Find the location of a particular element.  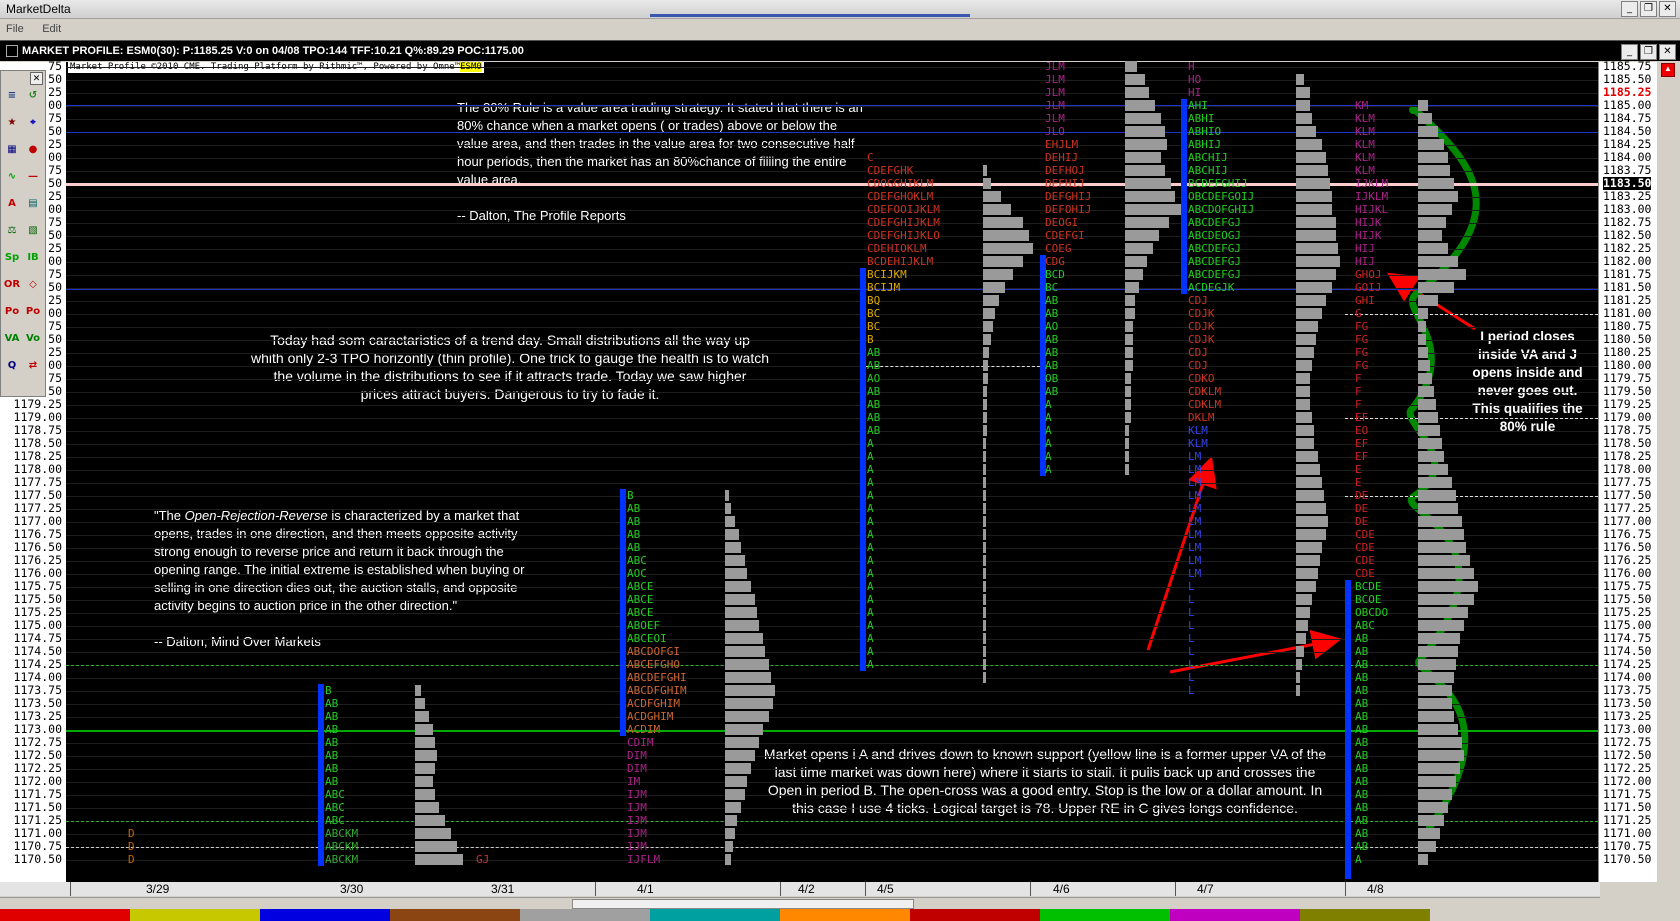

tpo-row: GHI is located at coordinates (1365, 300).